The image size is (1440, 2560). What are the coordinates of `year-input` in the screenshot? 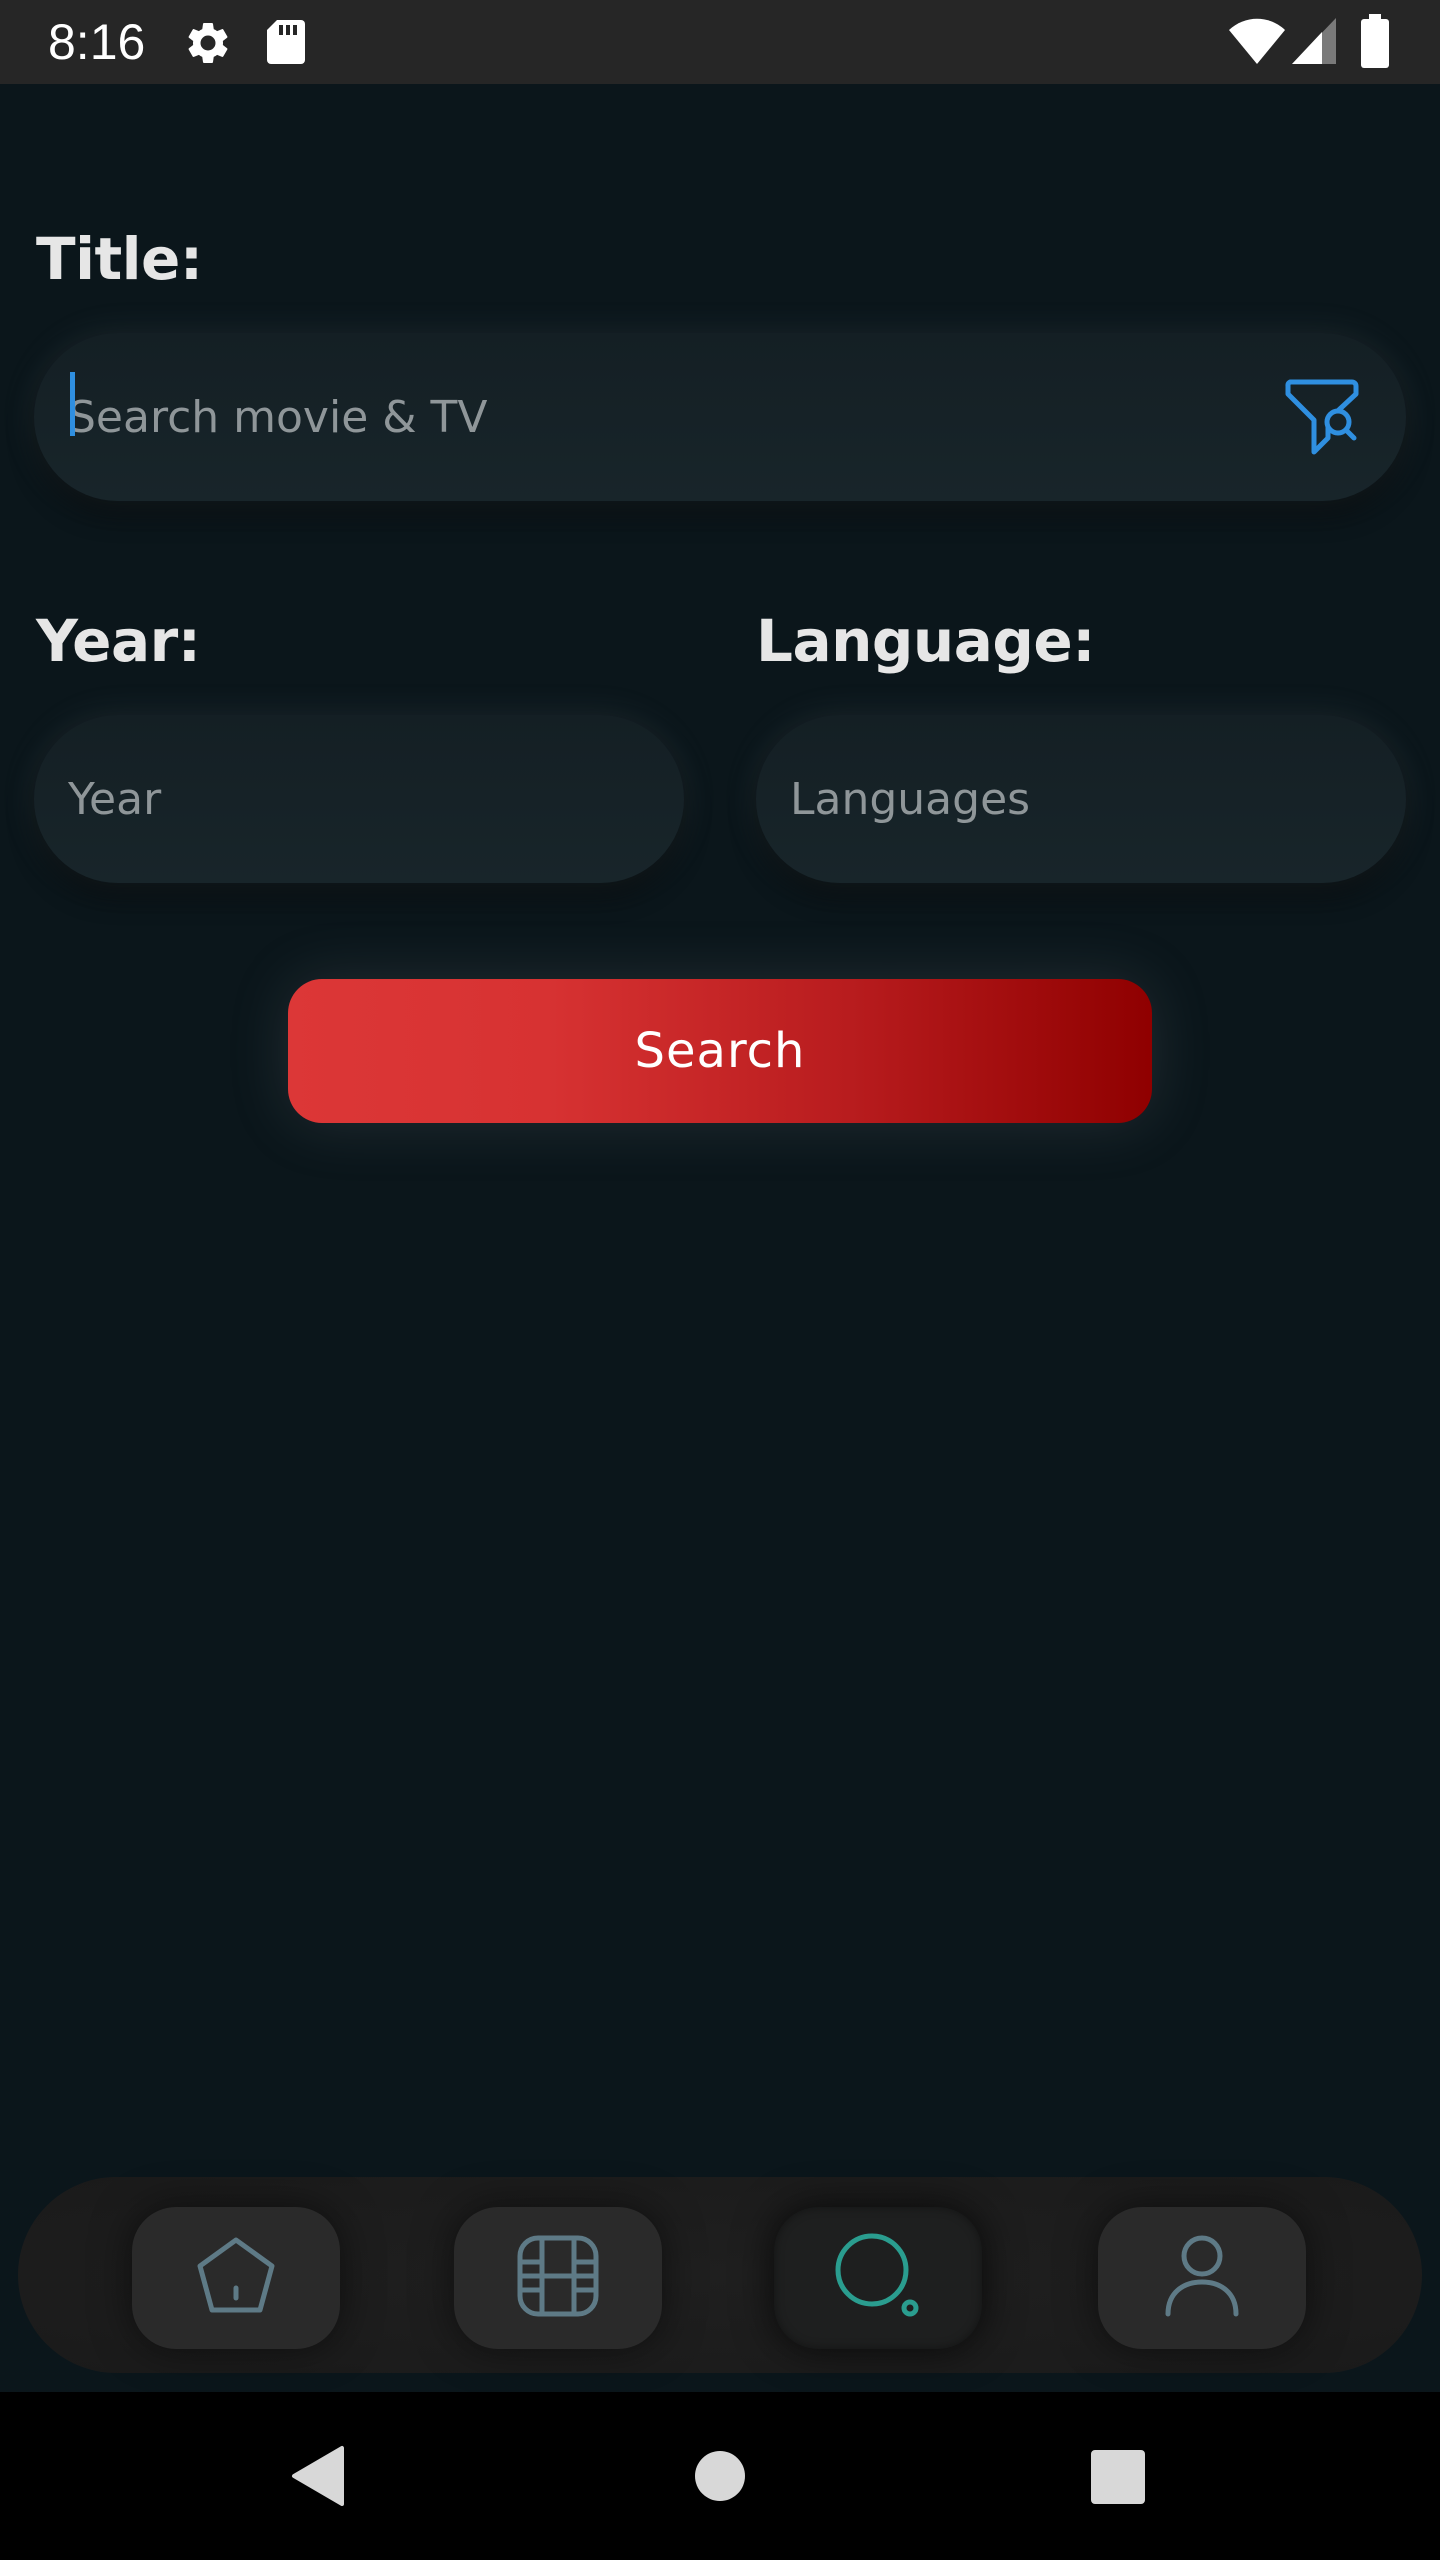 It's located at (358, 799).